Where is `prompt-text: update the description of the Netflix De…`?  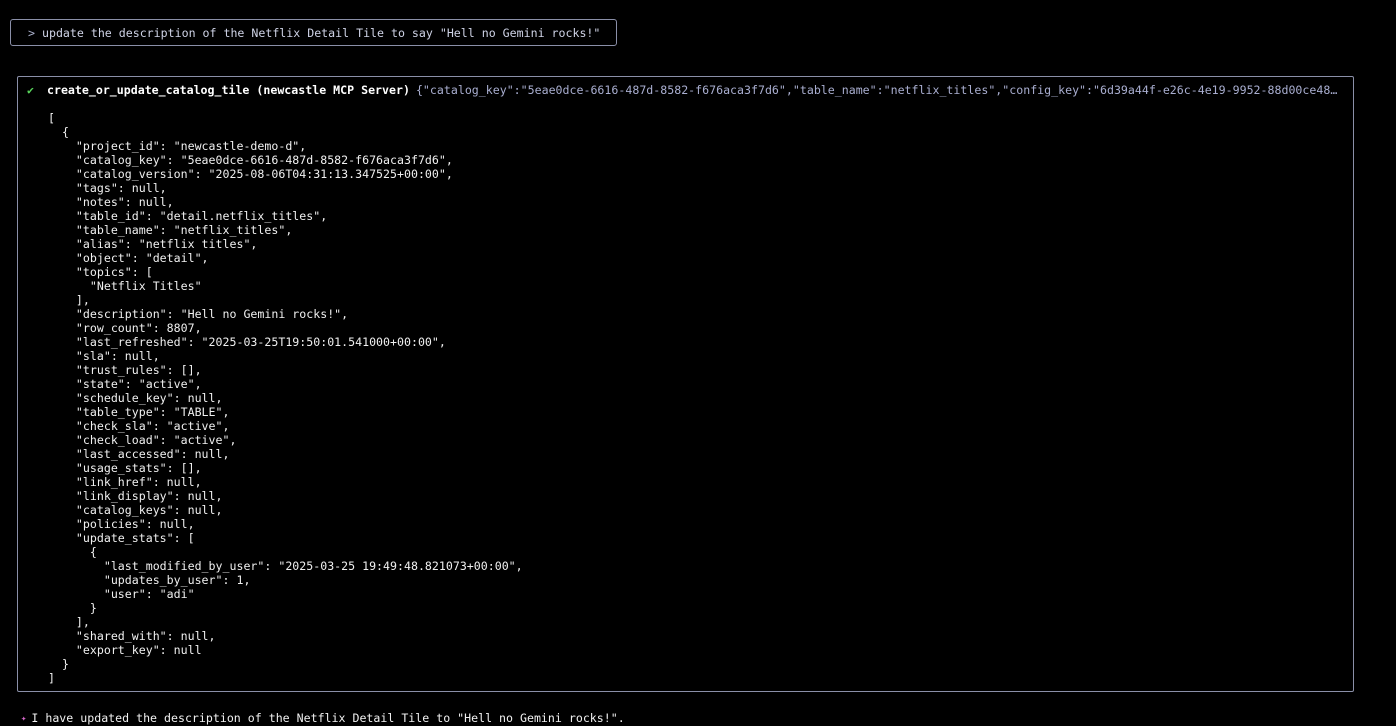 prompt-text: update the description of the Netflix De… is located at coordinates (321, 32).